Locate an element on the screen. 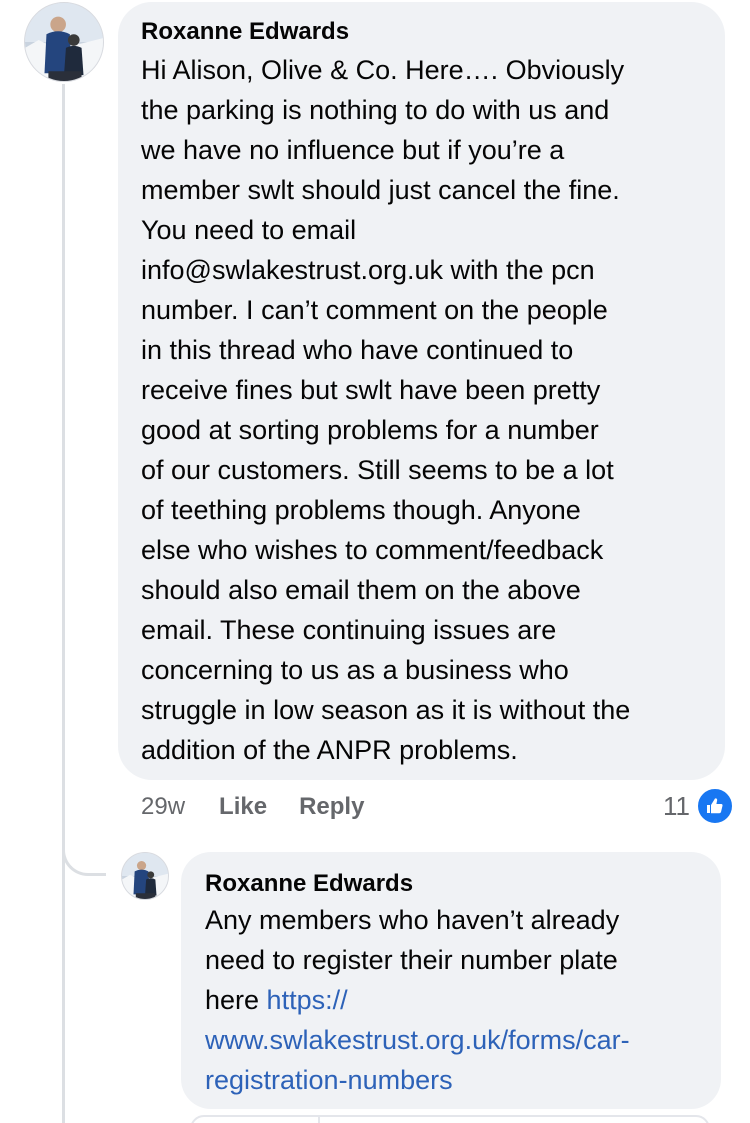 The image size is (750, 1123). comment-actions: 29w Like Reply is located at coordinates (252, 807).